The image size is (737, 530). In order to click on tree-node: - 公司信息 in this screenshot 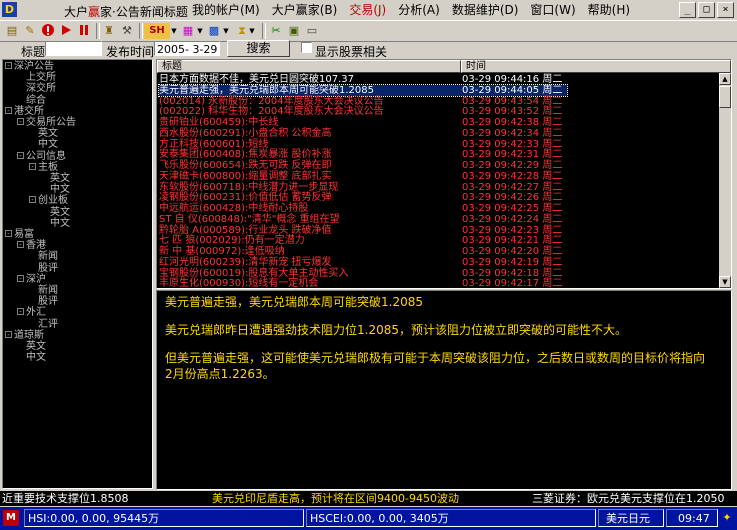, I will do `click(41, 156)`.